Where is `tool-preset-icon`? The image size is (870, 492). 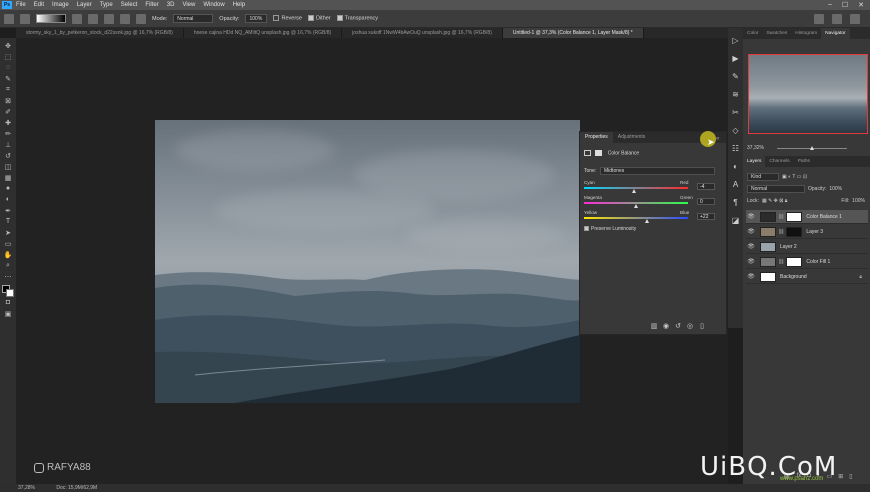 tool-preset-icon is located at coordinates (25, 18).